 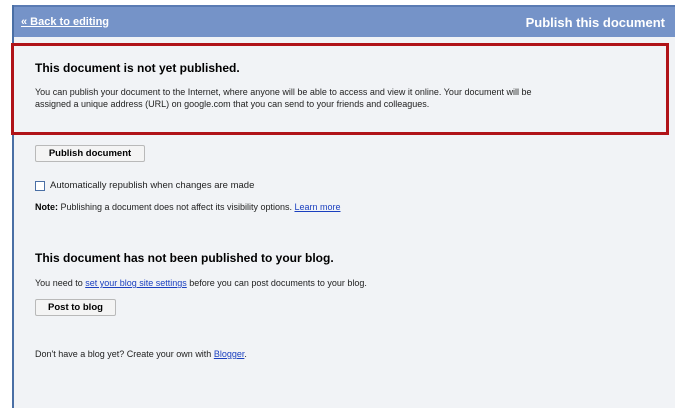 What do you see at coordinates (137, 68) in the screenshot?
I see `publish-status-heading: This document is not yet published.` at bounding box center [137, 68].